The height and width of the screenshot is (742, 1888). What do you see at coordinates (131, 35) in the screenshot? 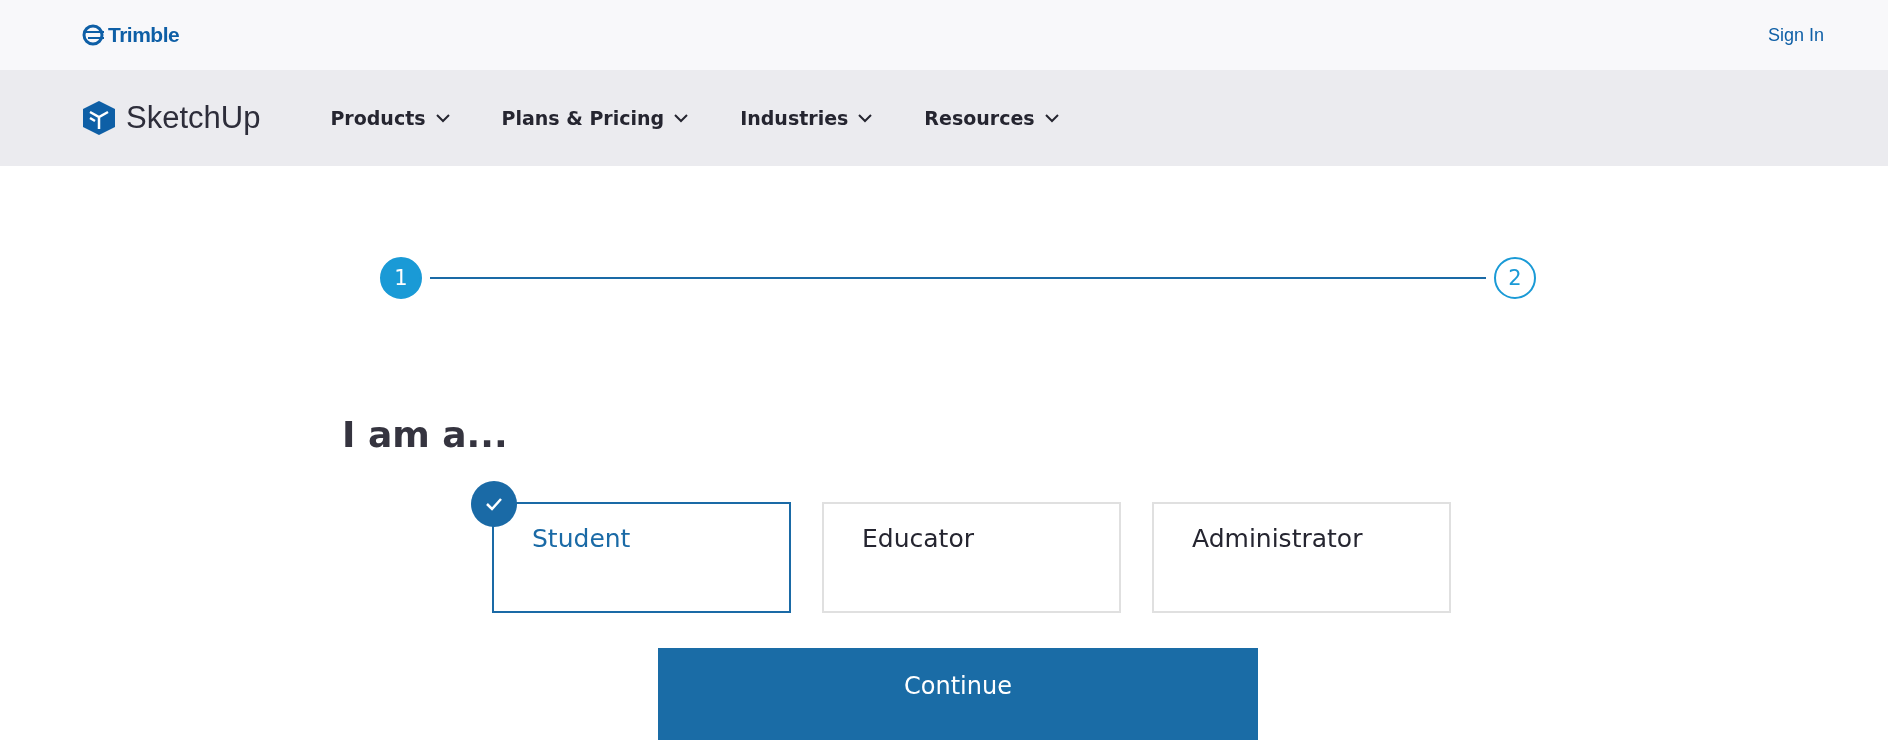
I see `trimble-logo: Trimble` at bounding box center [131, 35].